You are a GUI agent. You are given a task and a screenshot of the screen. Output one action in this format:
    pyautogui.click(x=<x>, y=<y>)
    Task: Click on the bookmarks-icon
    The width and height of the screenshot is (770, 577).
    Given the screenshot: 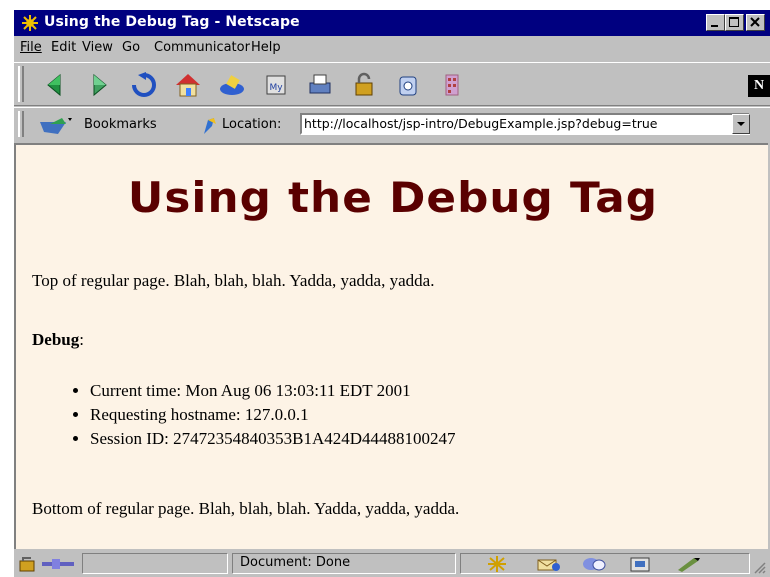 What is the action you would take?
    pyautogui.click(x=56, y=126)
    